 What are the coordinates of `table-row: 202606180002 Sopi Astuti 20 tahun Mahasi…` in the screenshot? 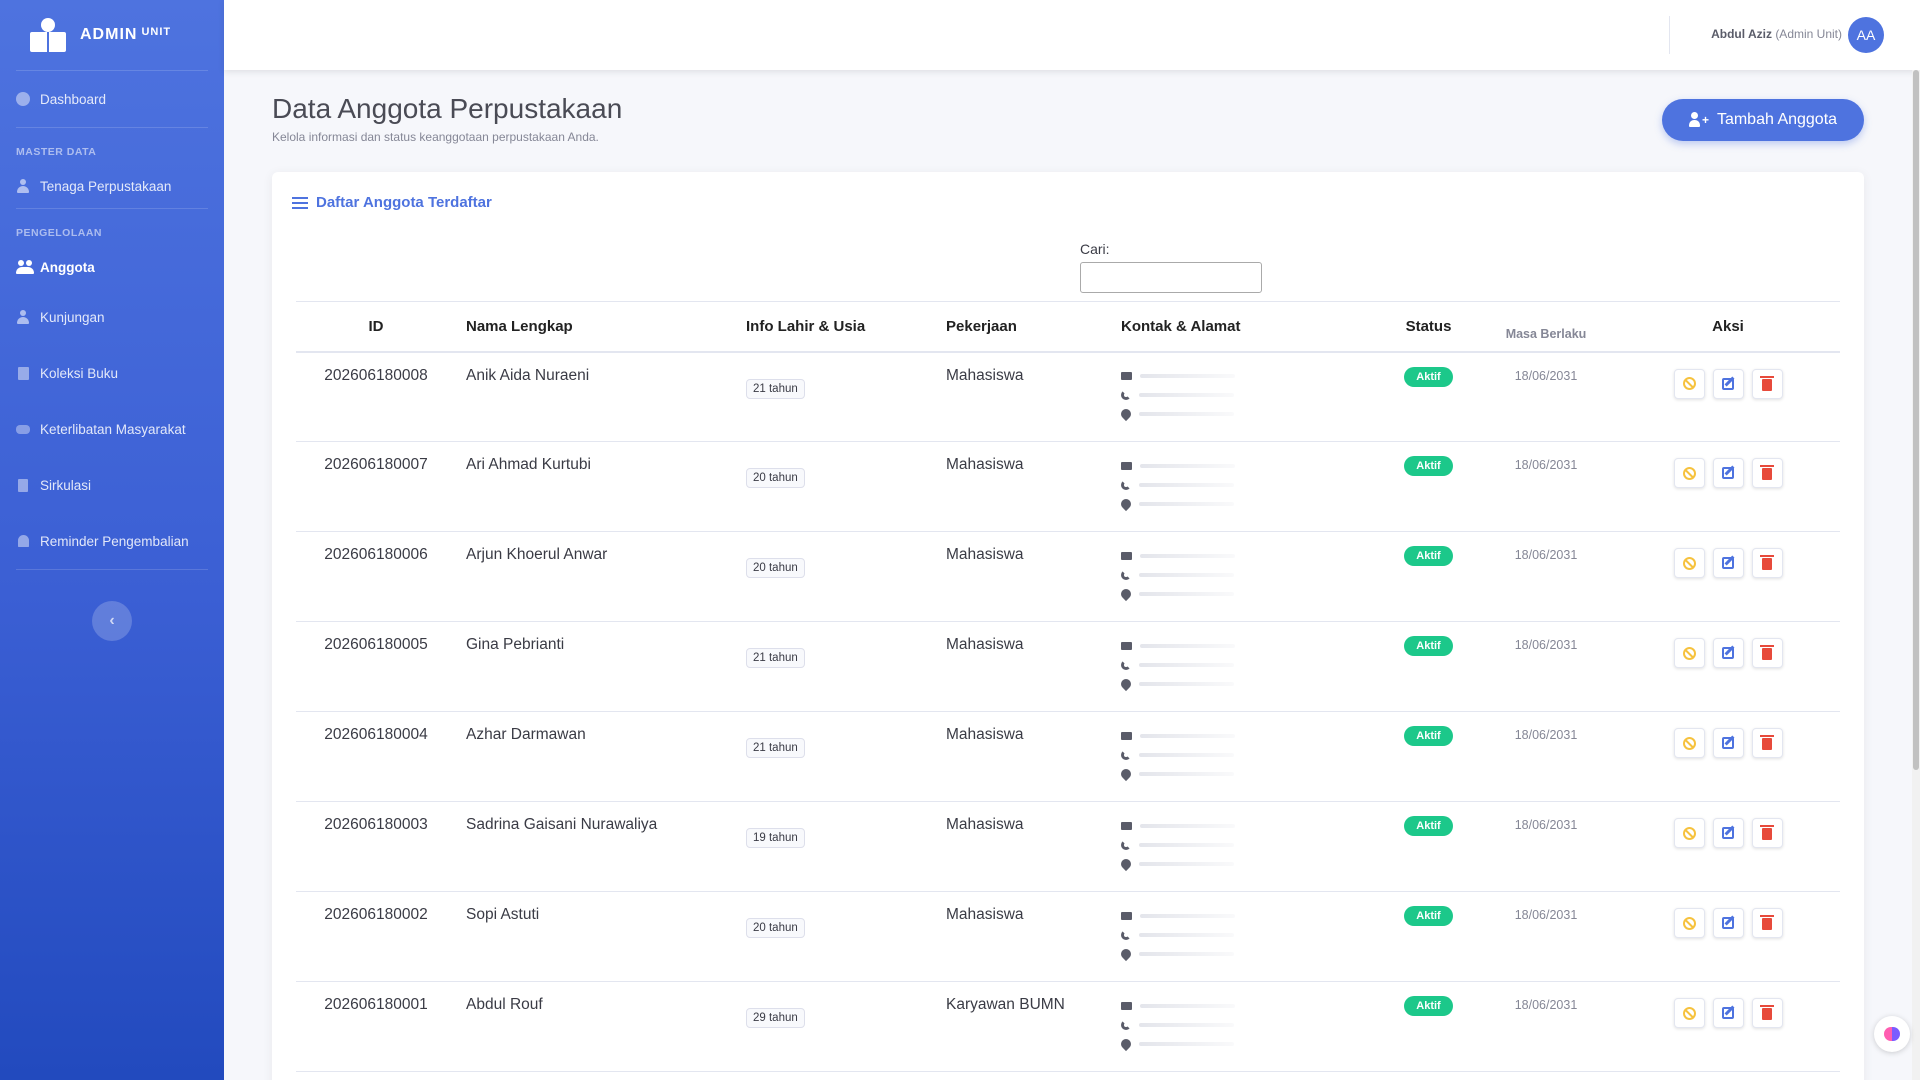 It's located at (1068, 936).